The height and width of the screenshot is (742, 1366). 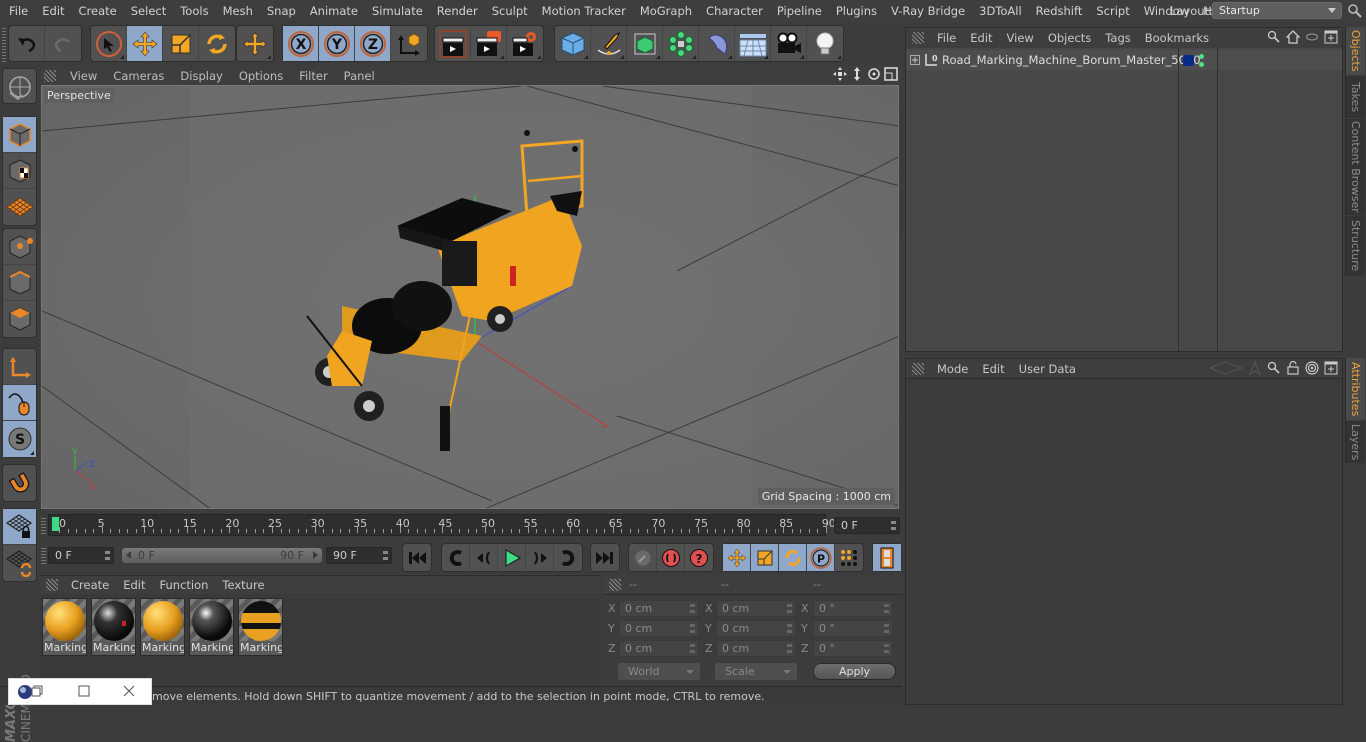 I want to click on move-tool-button, so click(x=145, y=43).